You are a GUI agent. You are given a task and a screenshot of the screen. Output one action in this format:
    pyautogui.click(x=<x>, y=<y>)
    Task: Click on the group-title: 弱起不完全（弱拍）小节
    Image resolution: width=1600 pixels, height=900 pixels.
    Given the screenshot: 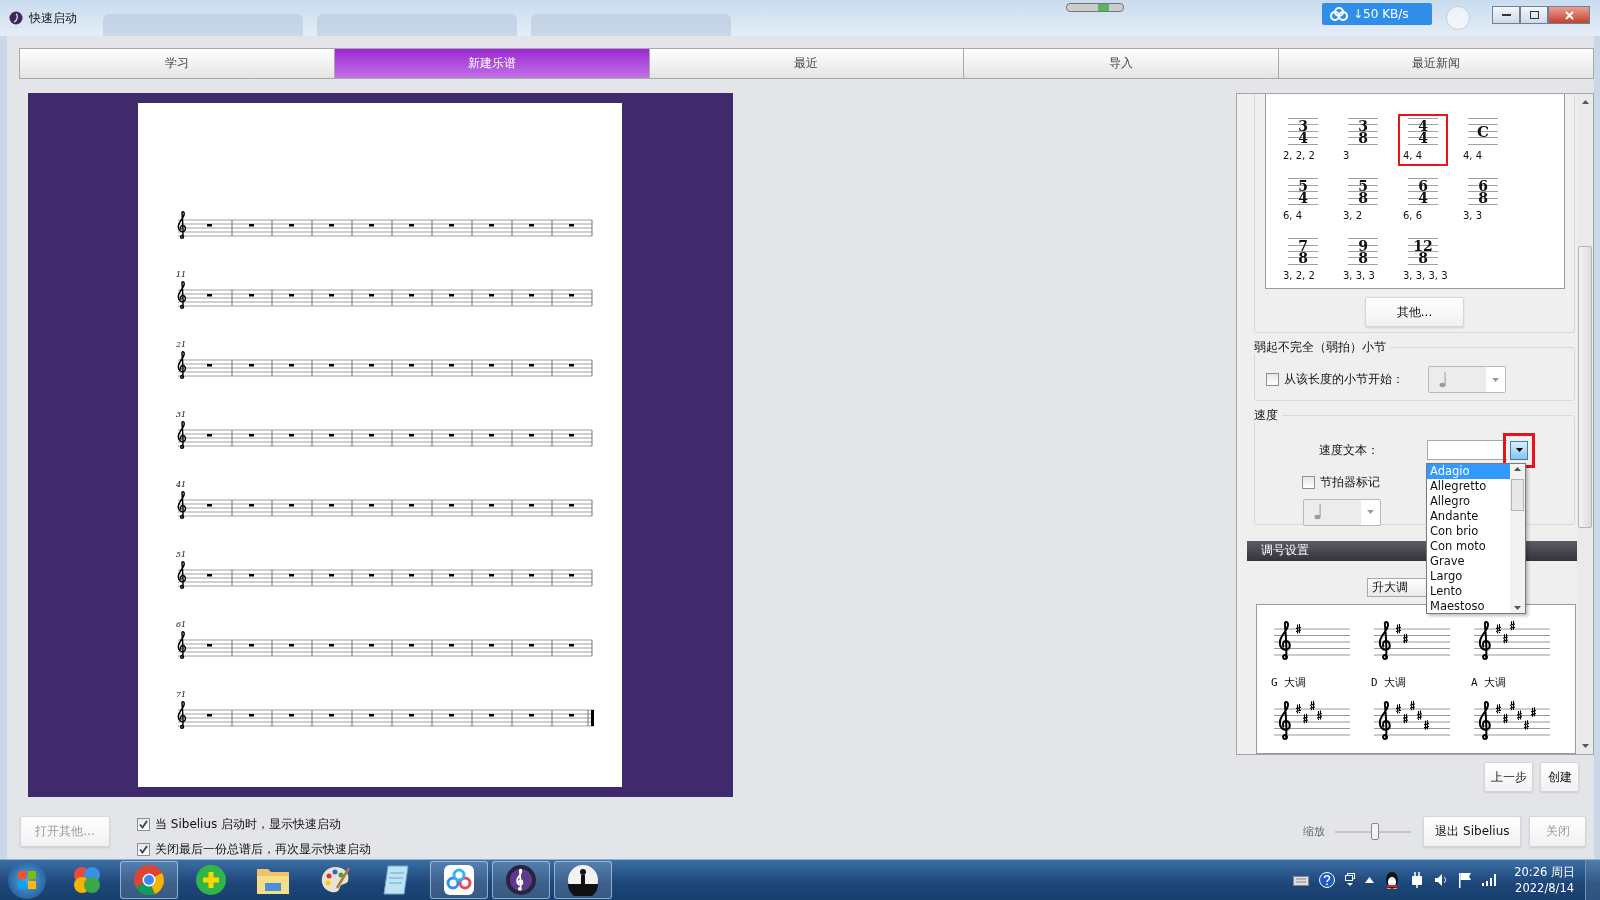 What is the action you would take?
    pyautogui.click(x=1322, y=347)
    